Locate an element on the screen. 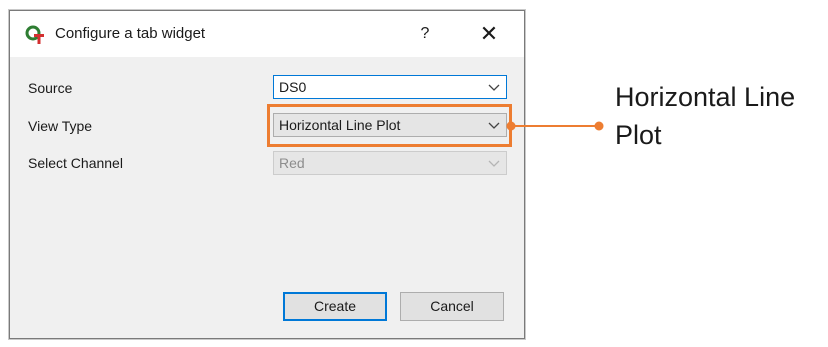 This screenshot has height=347, width=828. callout-connector is located at coordinates (555, 126).